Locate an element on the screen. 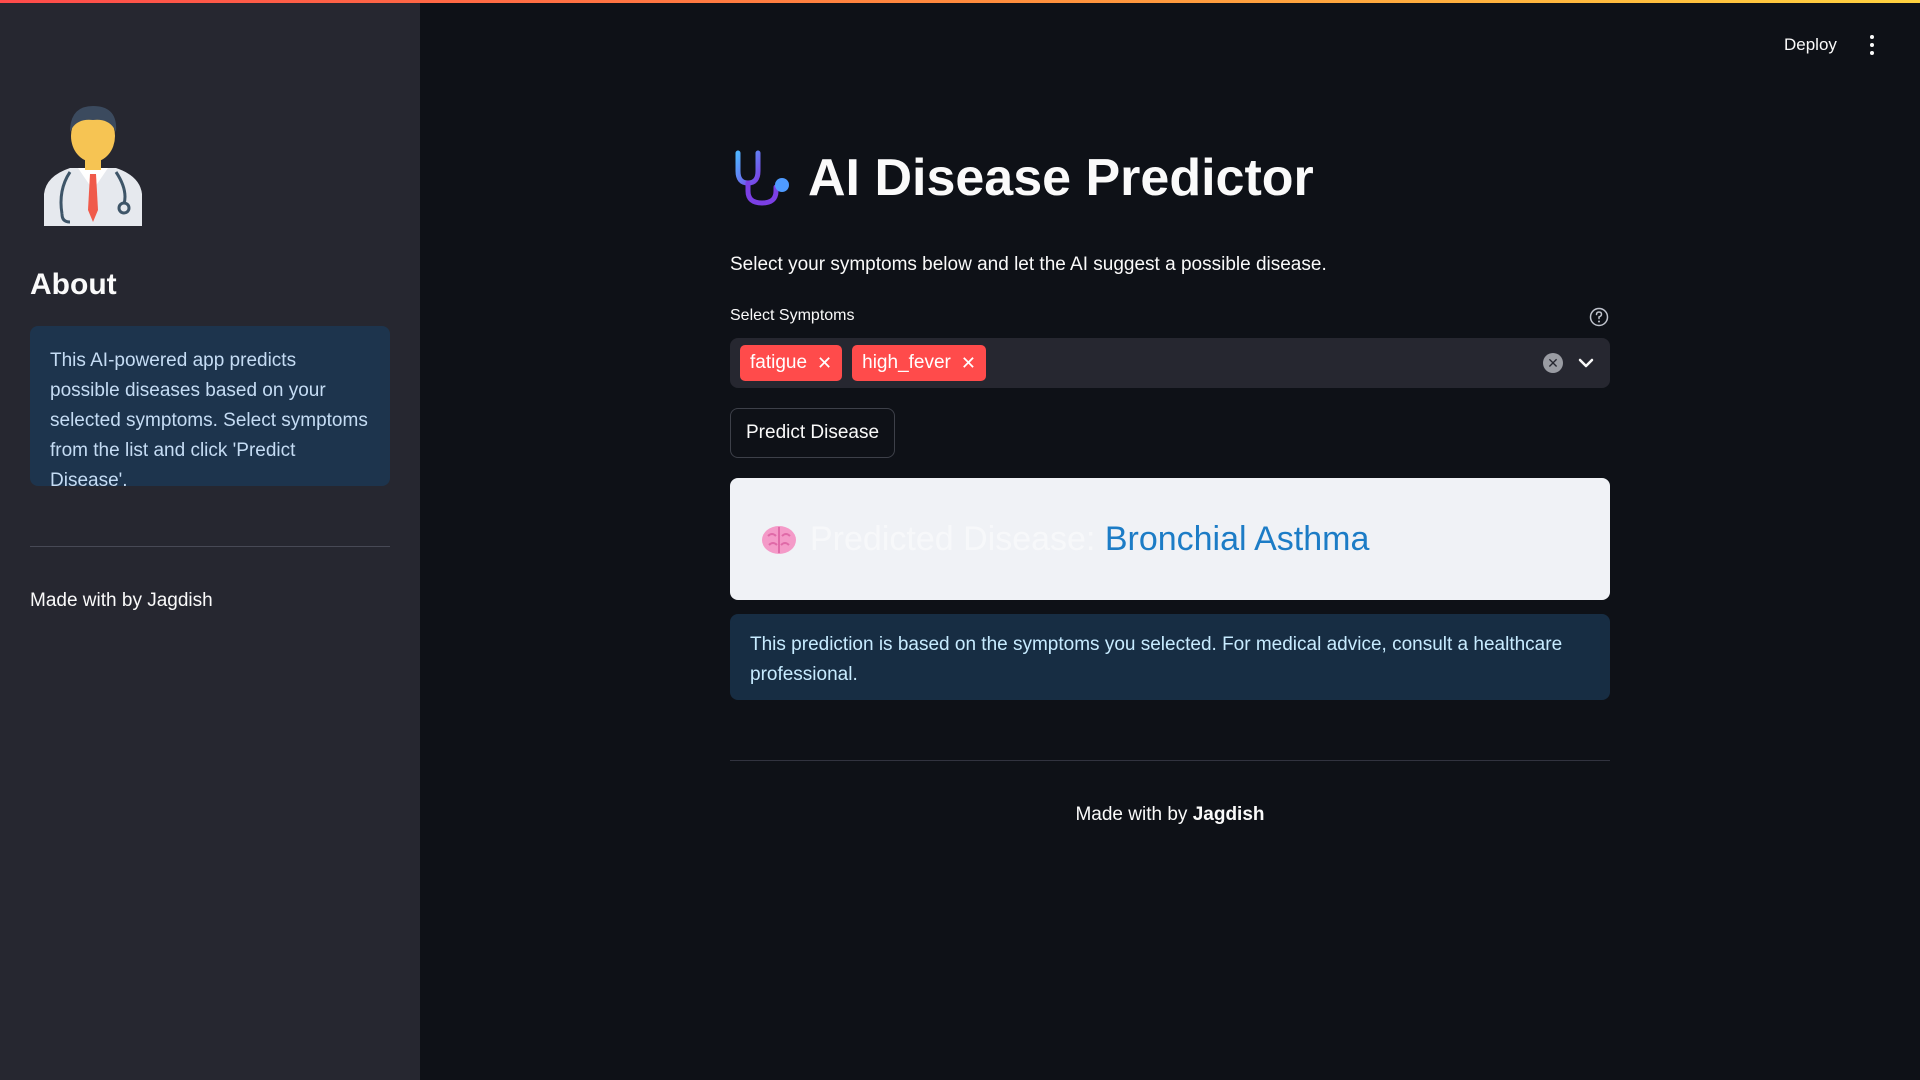 The height and width of the screenshot is (1080, 1920). main-footer: Made with by Jagdish is located at coordinates (1170, 815).